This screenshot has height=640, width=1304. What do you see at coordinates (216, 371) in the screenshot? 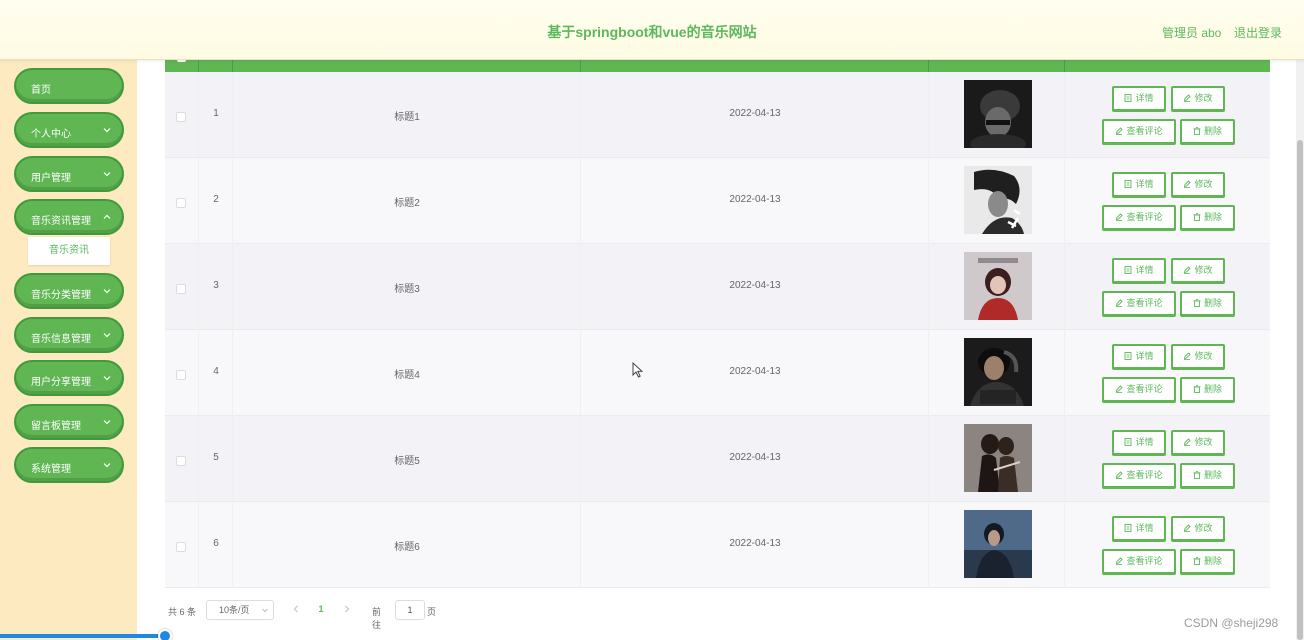
I see `row-index: 4` at bounding box center [216, 371].